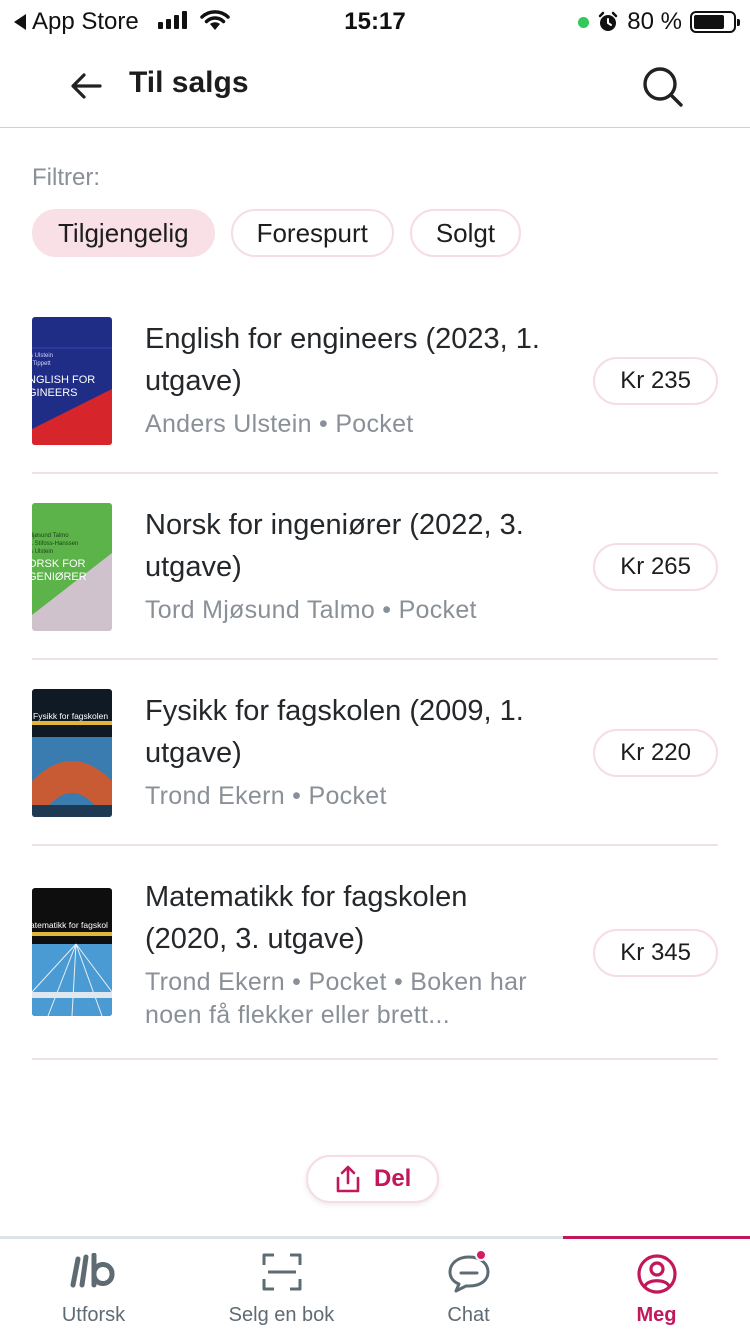  What do you see at coordinates (312, 233) in the screenshot?
I see `filter-chip-forespurt: Forespurt` at bounding box center [312, 233].